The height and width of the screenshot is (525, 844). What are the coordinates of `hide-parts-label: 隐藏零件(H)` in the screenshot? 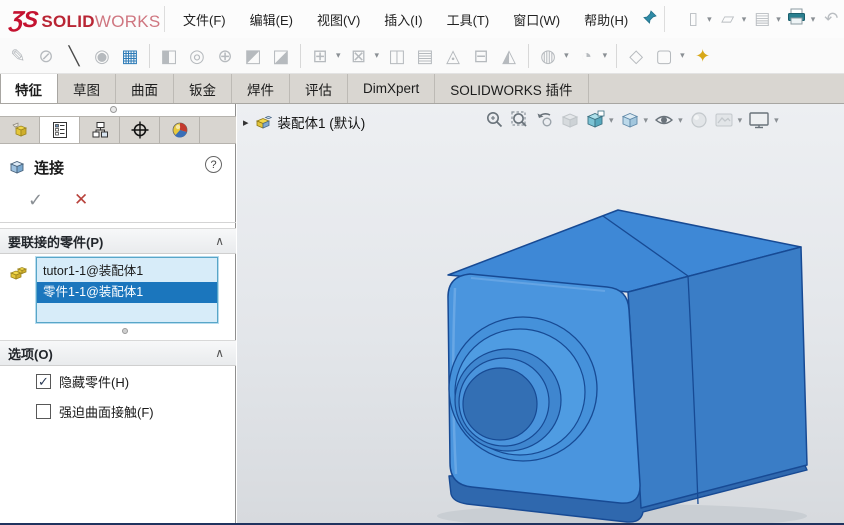 It's located at (94, 382).